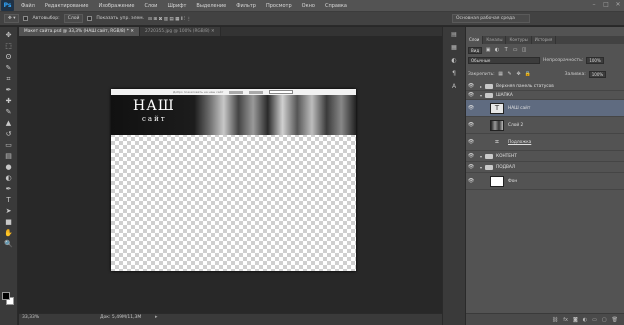 Image resolution: width=624 pixels, height=325 pixels. Describe the element at coordinates (9, 46) in the screenshot. I see `marquee-icon: ⬚` at that location.